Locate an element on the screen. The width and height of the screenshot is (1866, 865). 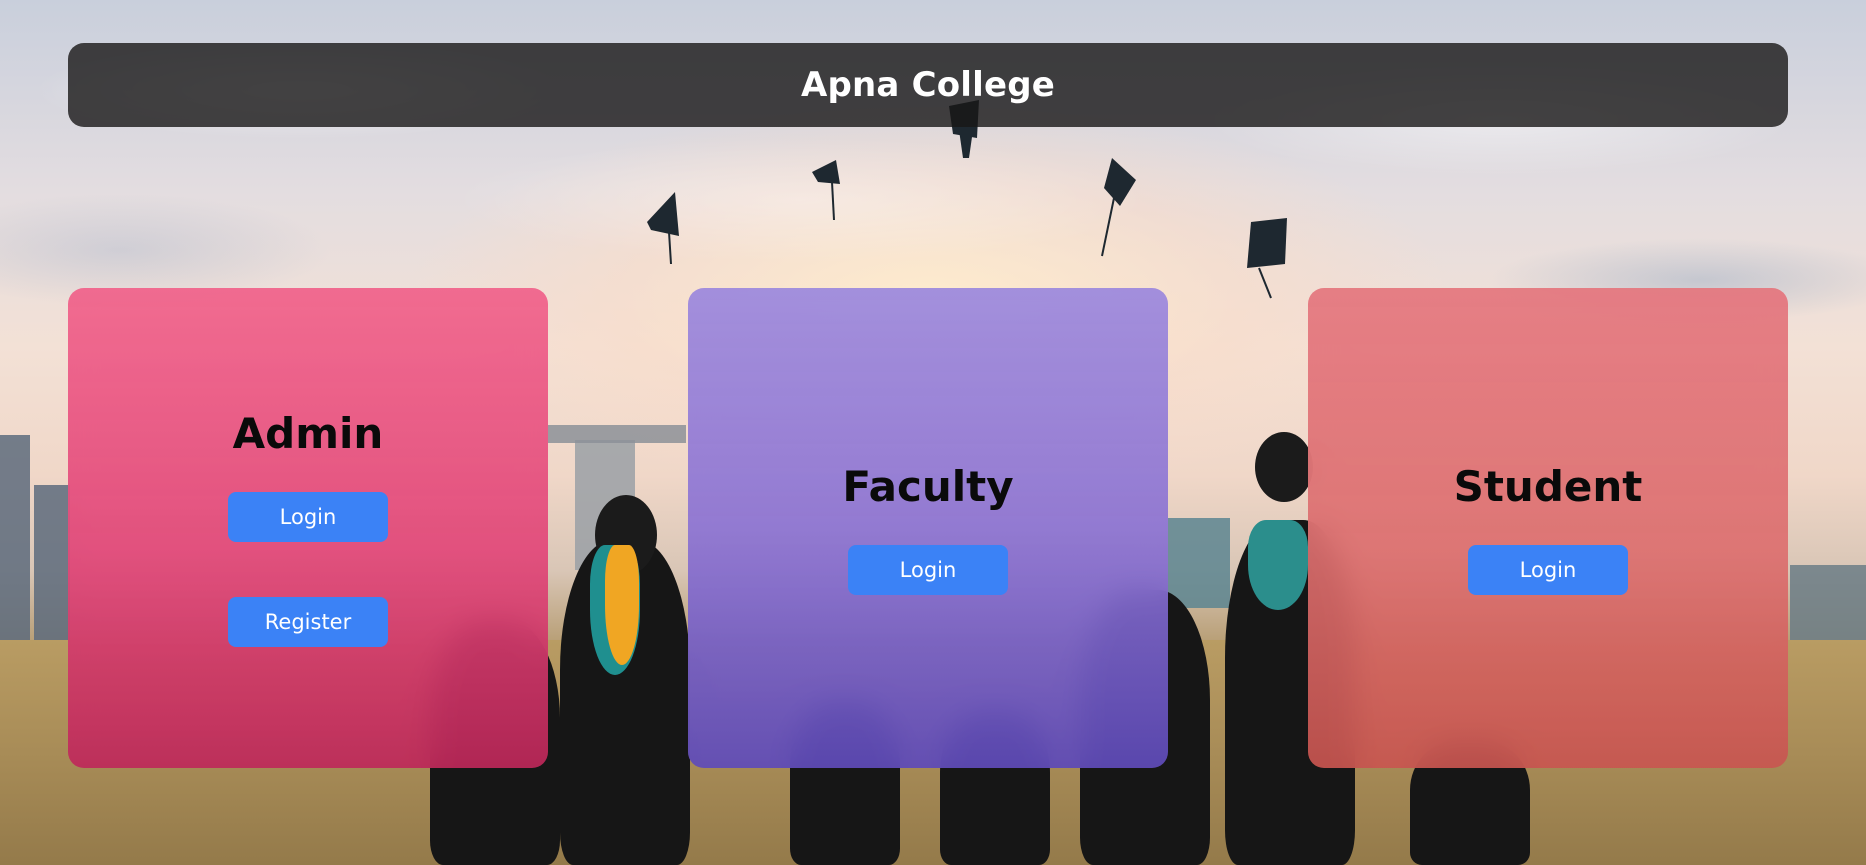
student-card: Student Login is located at coordinates (1548, 528).